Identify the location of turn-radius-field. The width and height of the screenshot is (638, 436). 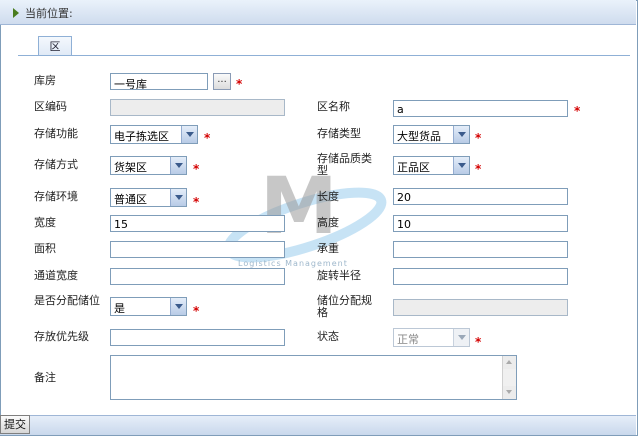
(480, 276).